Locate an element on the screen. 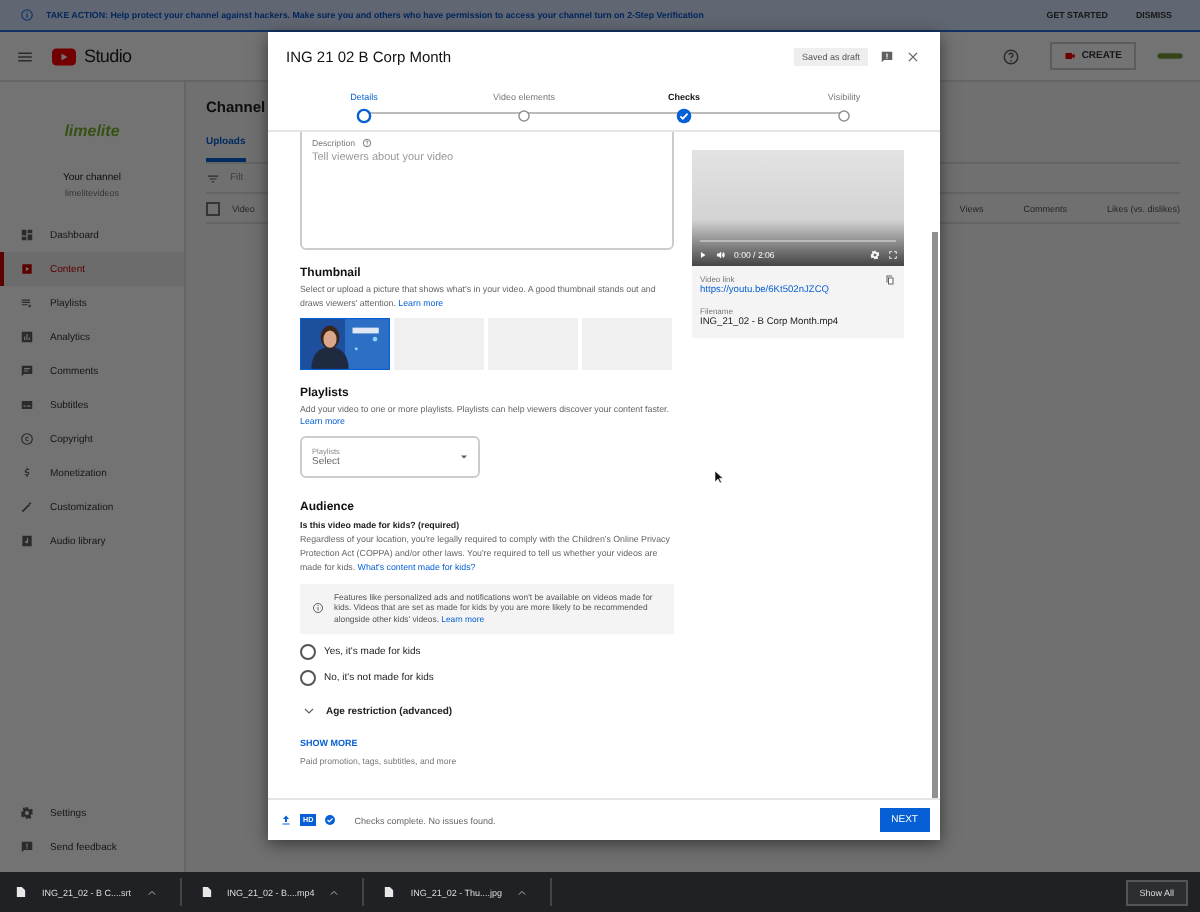 This screenshot has height=912, width=1200. checkbox is located at coordinates (213, 208).